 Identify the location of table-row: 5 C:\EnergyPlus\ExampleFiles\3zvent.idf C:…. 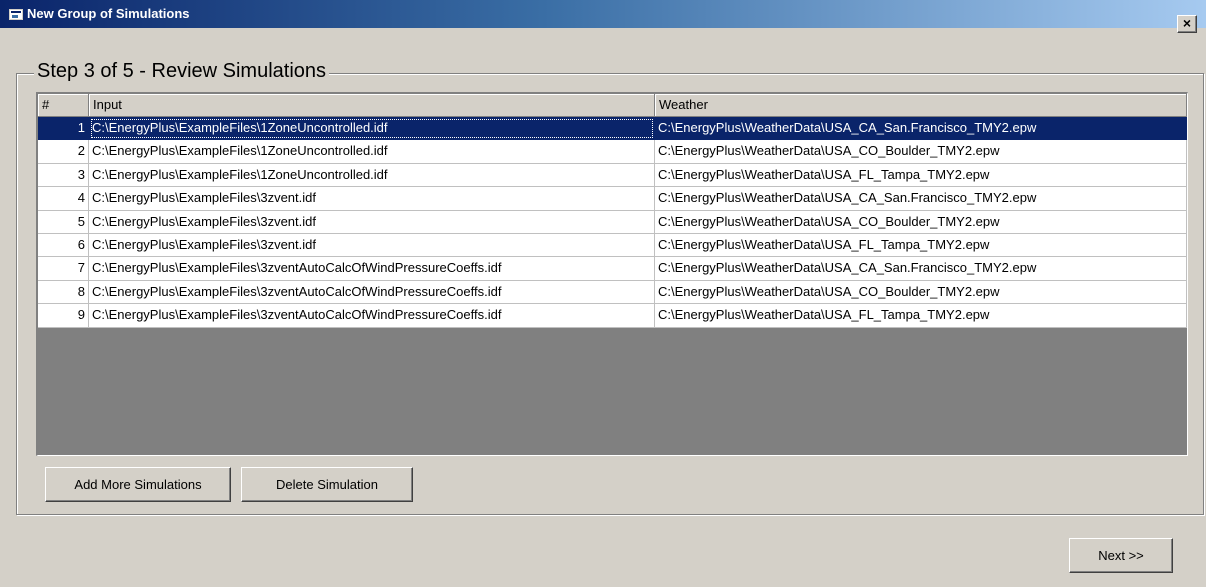
(612, 222).